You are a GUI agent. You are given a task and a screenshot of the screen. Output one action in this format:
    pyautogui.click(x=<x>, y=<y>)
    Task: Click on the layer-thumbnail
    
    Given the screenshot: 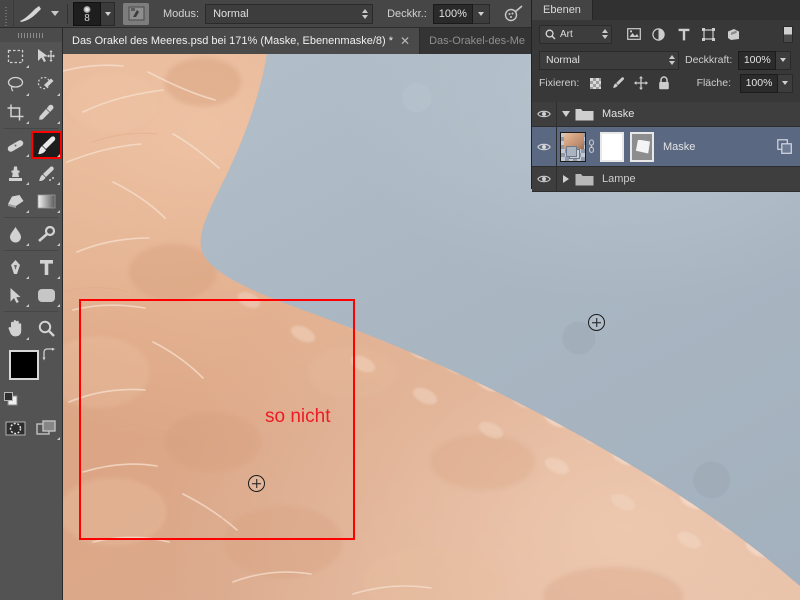 What is the action you would take?
    pyautogui.click(x=573, y=146)
    